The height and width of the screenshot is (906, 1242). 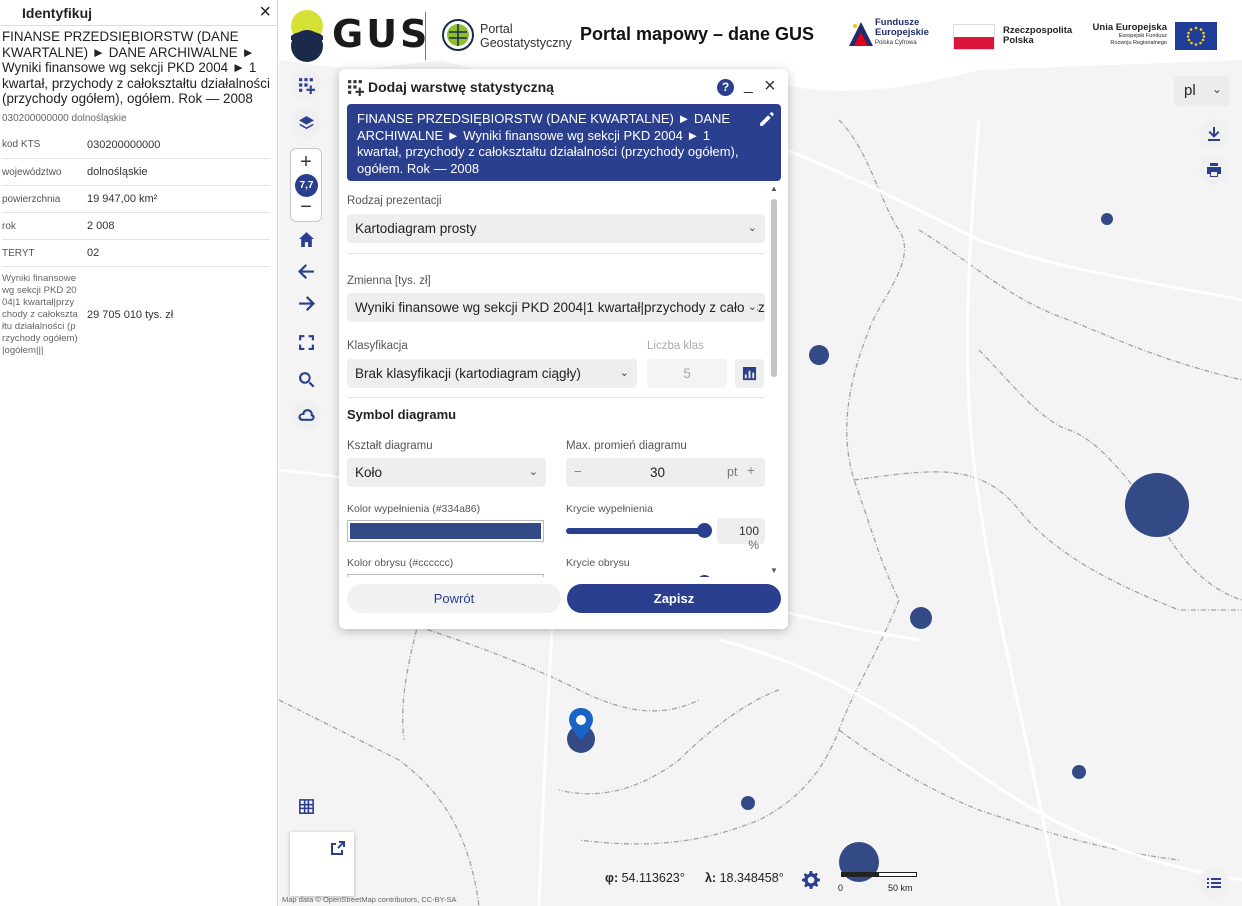 I want to click on classes-count-input: 5, so click(x=687, y=373).